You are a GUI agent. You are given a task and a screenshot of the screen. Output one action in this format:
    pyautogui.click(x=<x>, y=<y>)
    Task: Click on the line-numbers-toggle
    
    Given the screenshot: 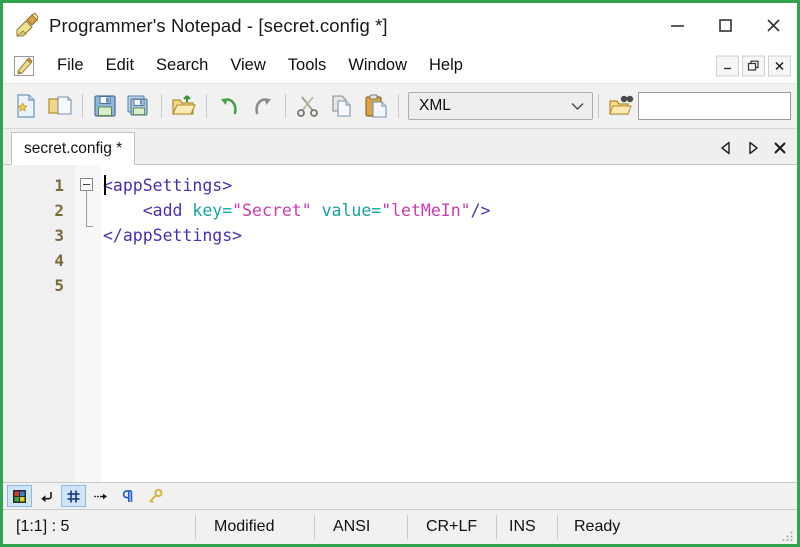 What is the action you would take?
    pyautogui.click(x=73, y=496)
    